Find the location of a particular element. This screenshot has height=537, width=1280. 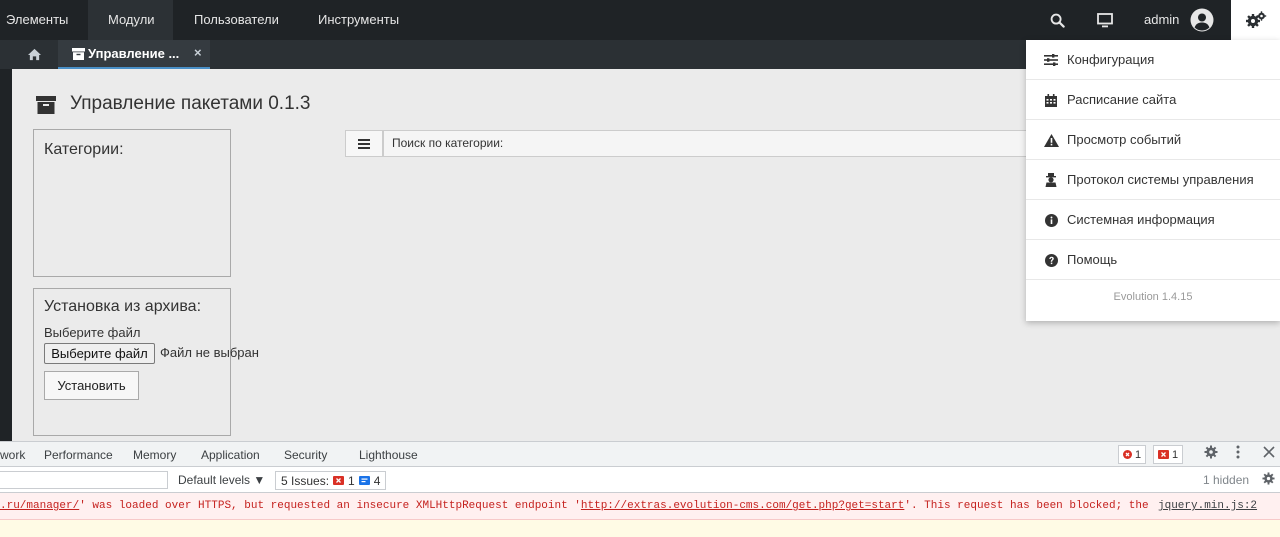

question-icon is located at coordinates (1051, 260).